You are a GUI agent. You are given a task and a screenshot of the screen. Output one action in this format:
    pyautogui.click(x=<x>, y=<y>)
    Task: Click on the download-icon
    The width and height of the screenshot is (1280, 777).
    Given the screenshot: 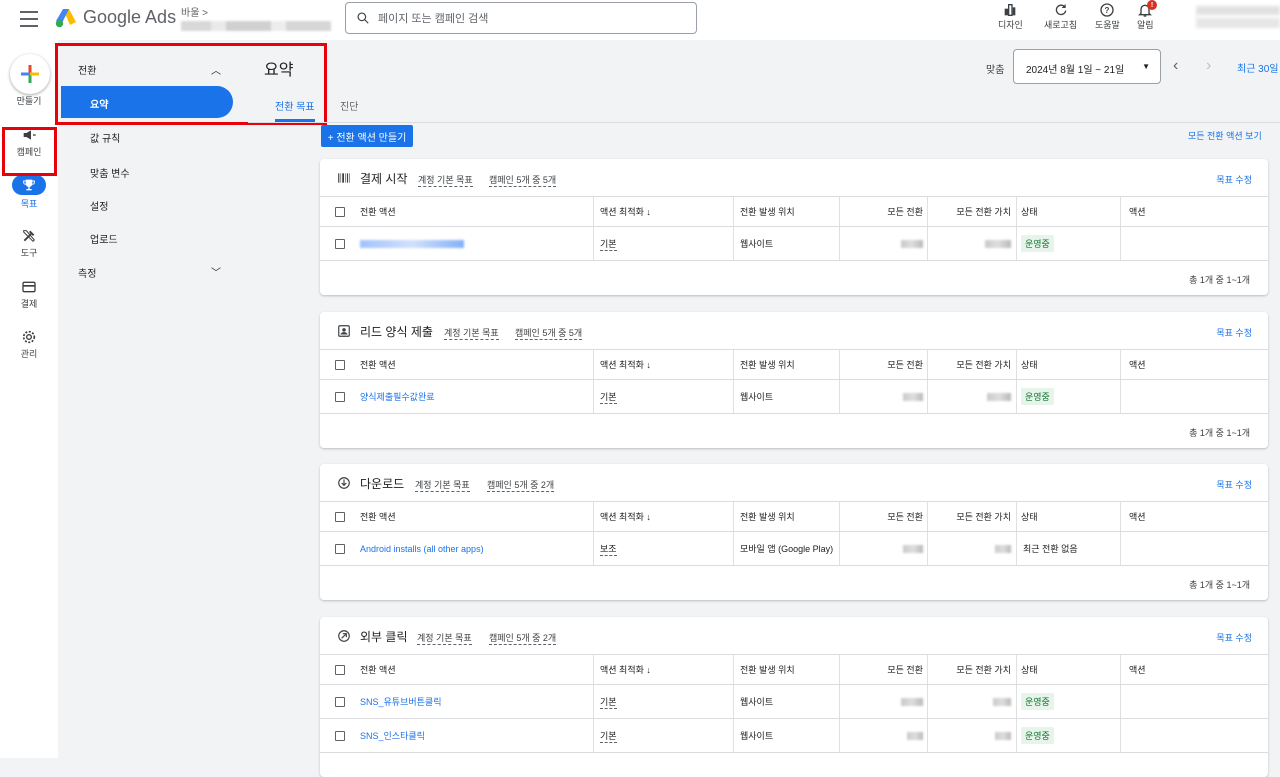 What is the action you would take?
    pyautogui.click(x=344, y=483)
    